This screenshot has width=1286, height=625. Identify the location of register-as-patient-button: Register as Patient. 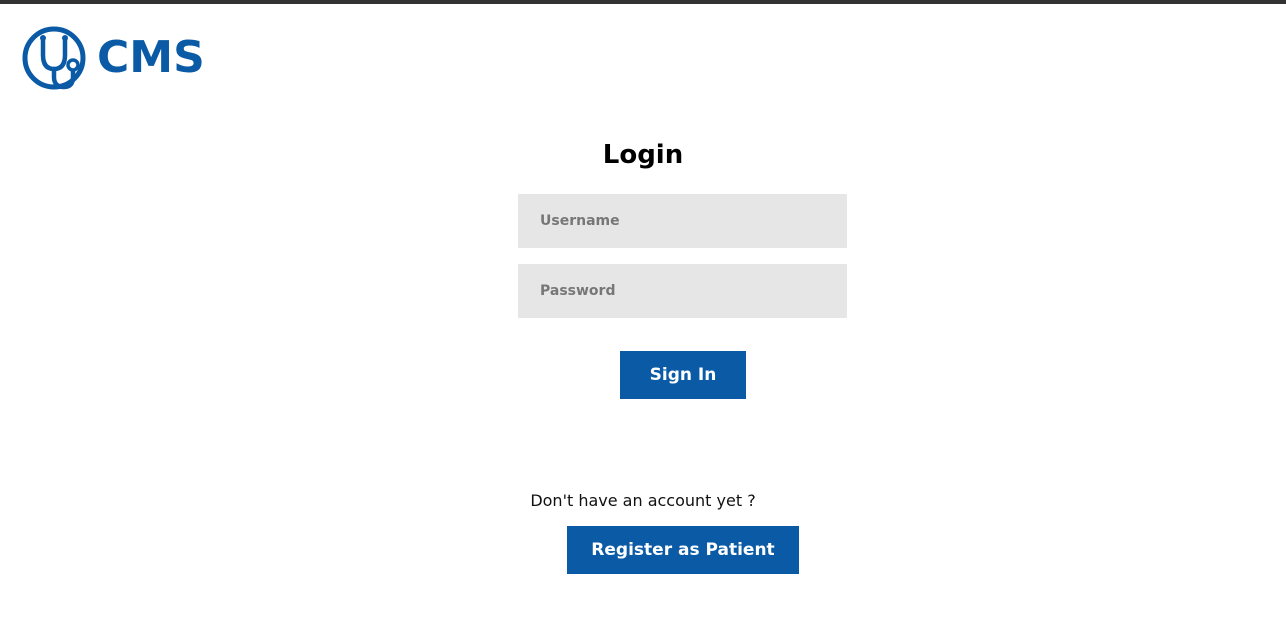
(683, 550).